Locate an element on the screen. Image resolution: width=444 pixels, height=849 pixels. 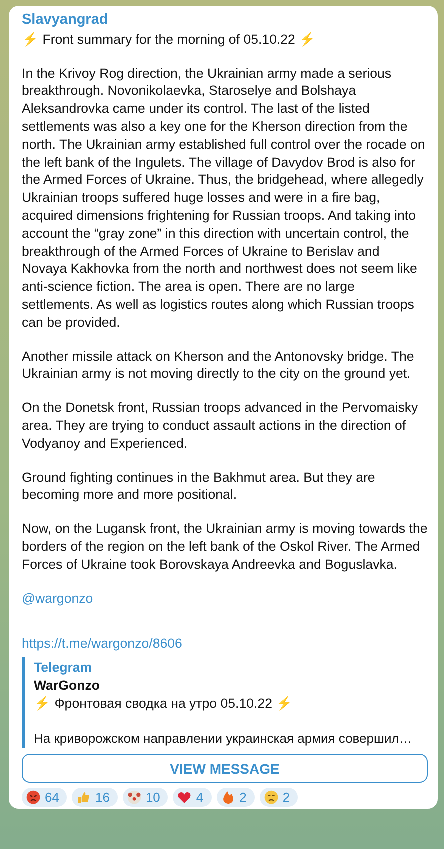
reaction-count: 4 is located at coordinates (200, 798).